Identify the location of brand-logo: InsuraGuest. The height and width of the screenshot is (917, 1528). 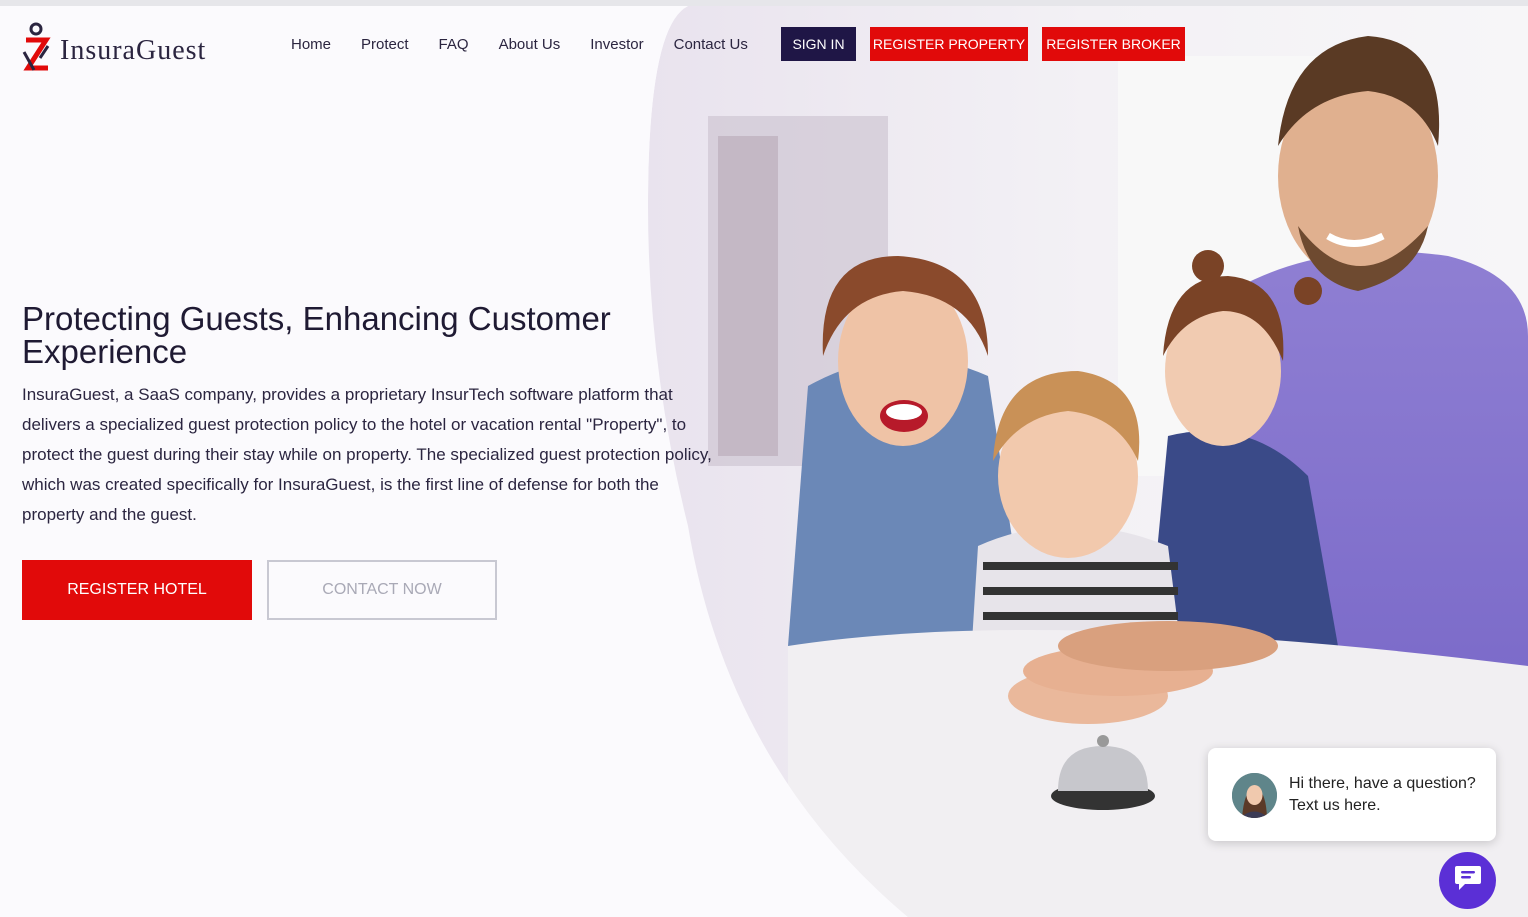
(113, 50).